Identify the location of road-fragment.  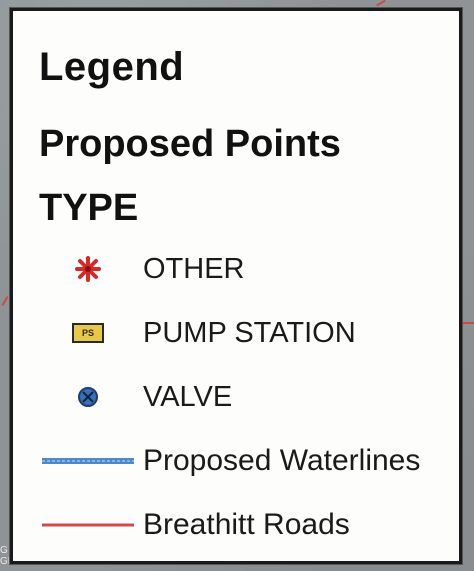
(468, 323).